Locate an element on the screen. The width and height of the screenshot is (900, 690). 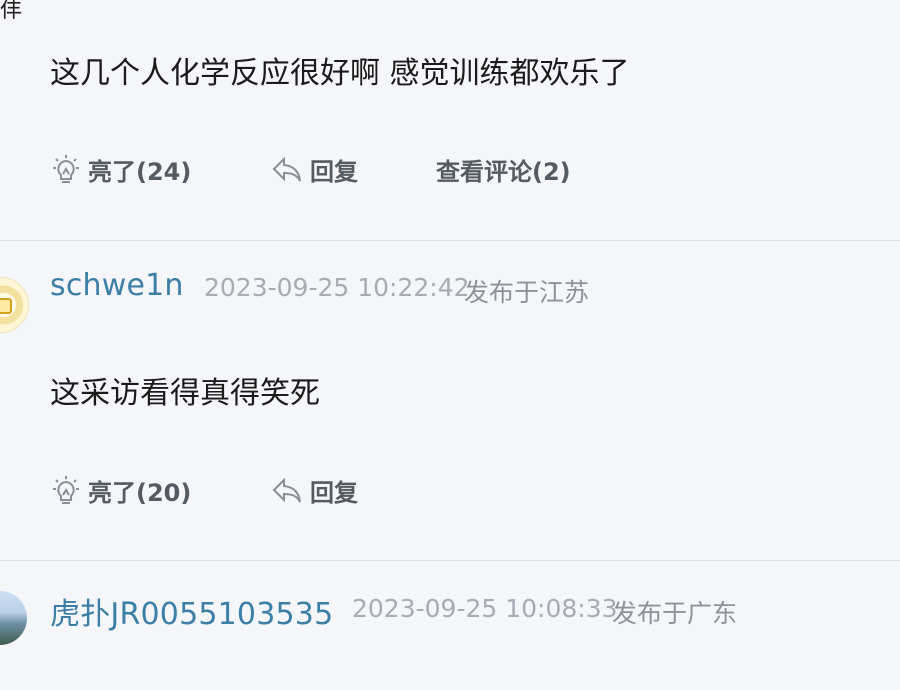
light-button: 亮了(20) is located at coordinates (121, 490).